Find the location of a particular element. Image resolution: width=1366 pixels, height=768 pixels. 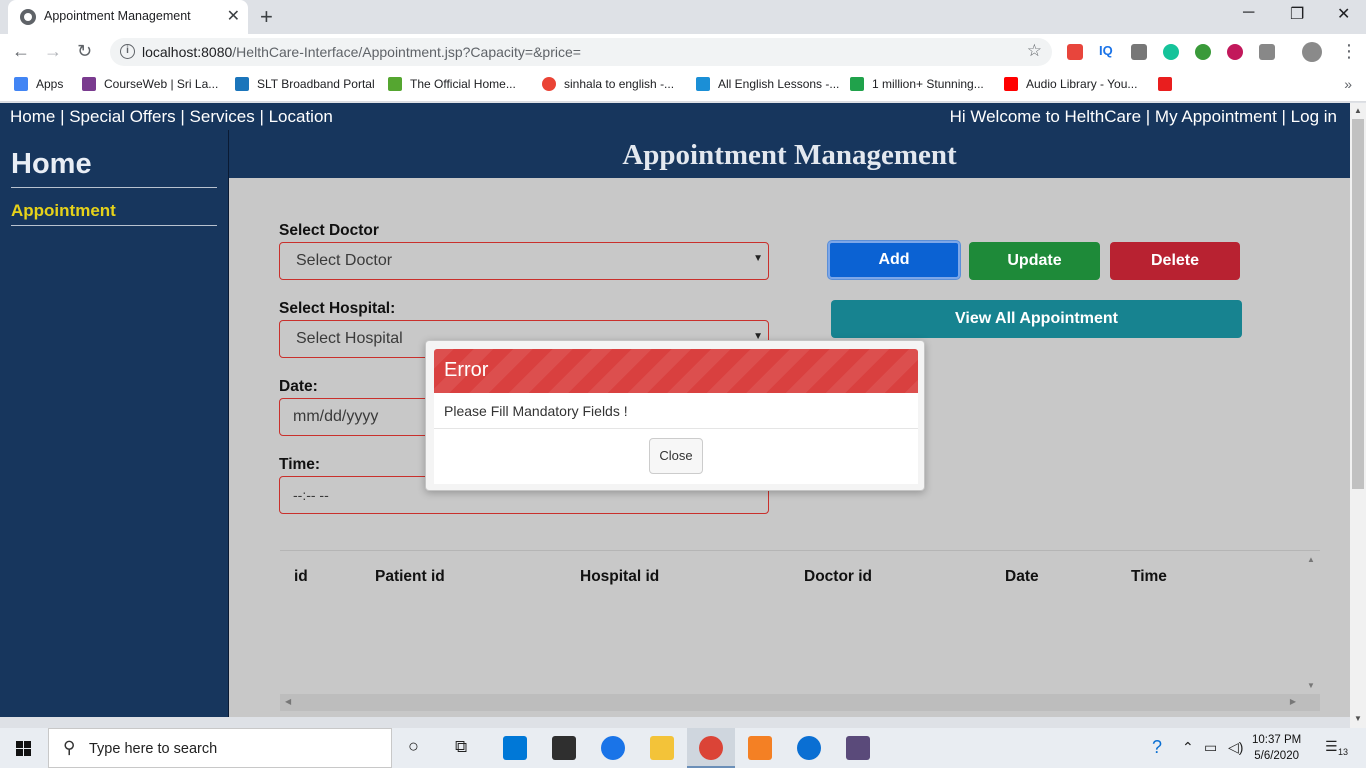

extension-office-icon is located at coordinates (1075, 52).